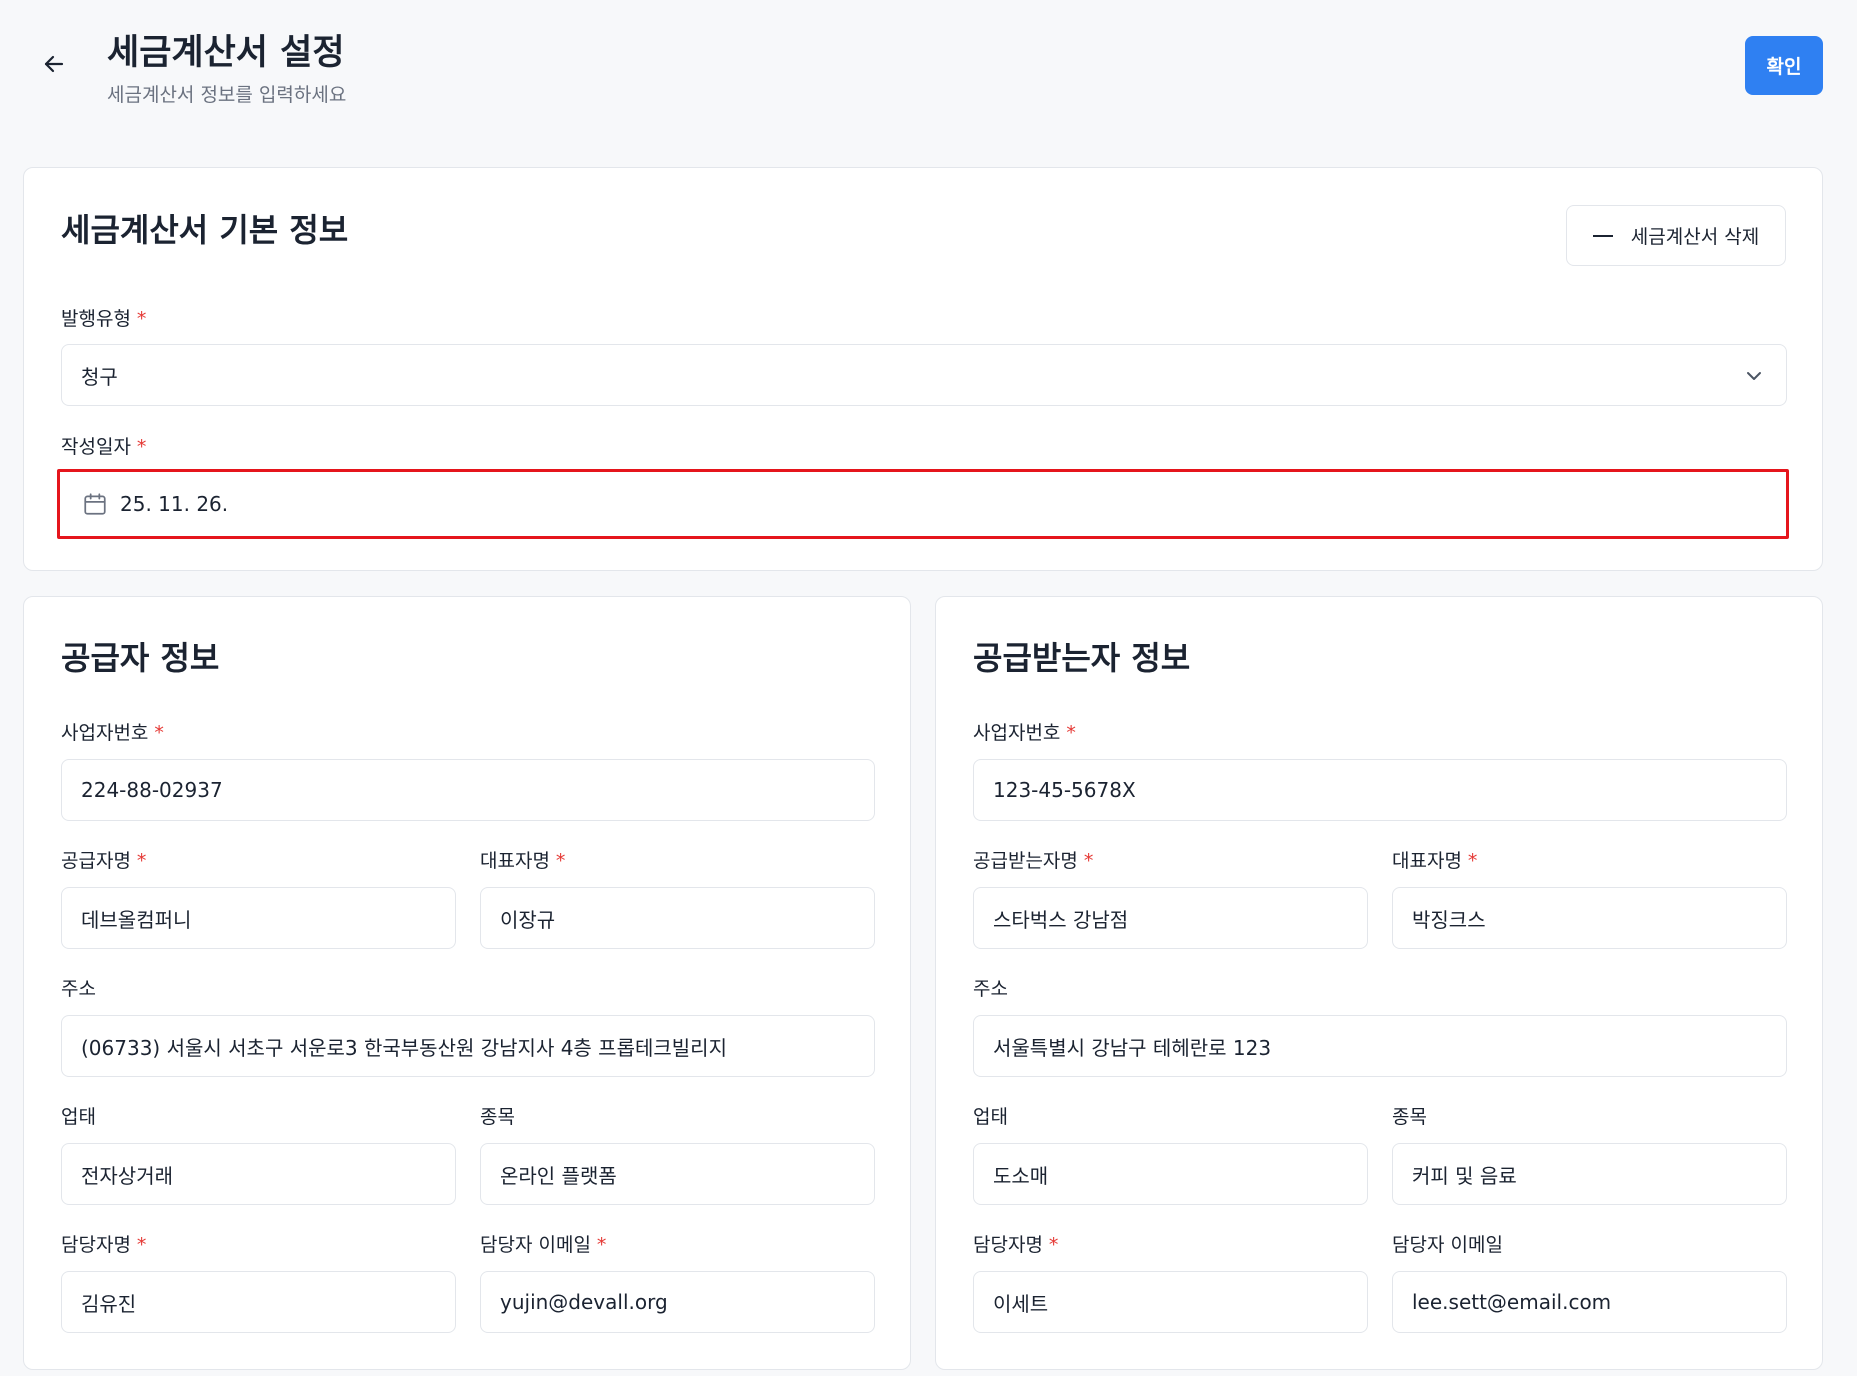 The width and height of the screenshot is (1857, 1376). Describe the element at coordinates (227, 95) in the screenshot. I see `page-subtitle: 세금계산서 정보를 입력하세요` at that location.